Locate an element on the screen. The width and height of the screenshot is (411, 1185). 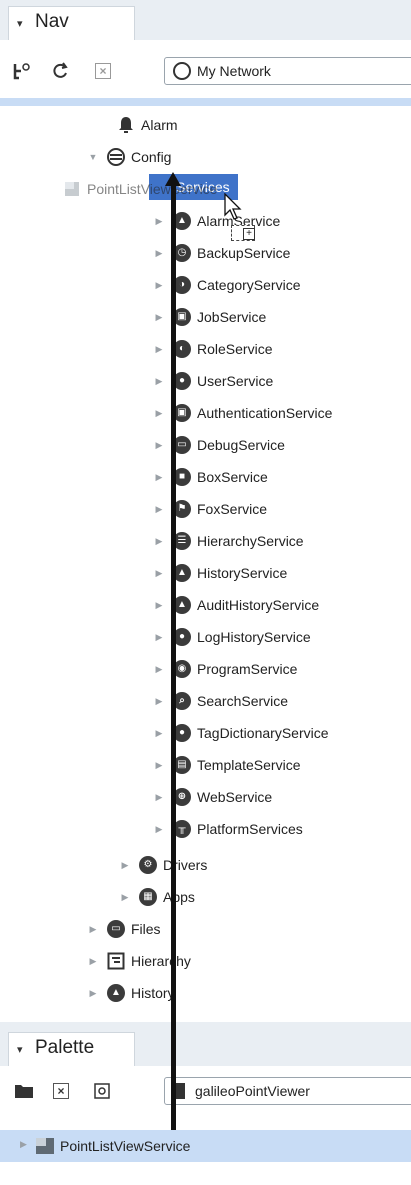
module-icon is located at coordinates (180, 1091).